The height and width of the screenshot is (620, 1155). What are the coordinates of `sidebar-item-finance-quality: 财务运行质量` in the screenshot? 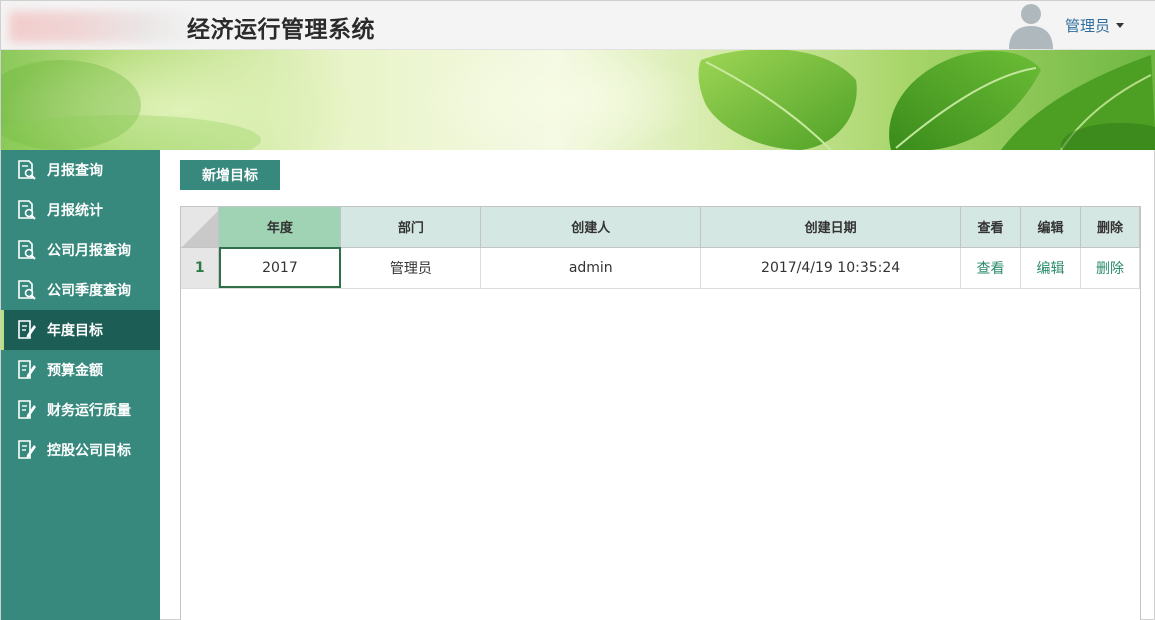 It's located at (80, 410).